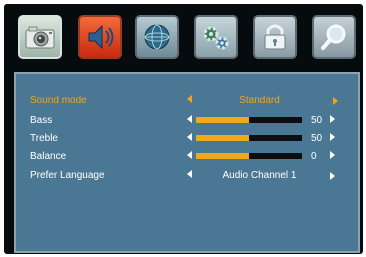 The image size is (366, 257). Describe the element at coordinates (222, 138) in the screenshot. I see `treble-slider-fill` at that location.